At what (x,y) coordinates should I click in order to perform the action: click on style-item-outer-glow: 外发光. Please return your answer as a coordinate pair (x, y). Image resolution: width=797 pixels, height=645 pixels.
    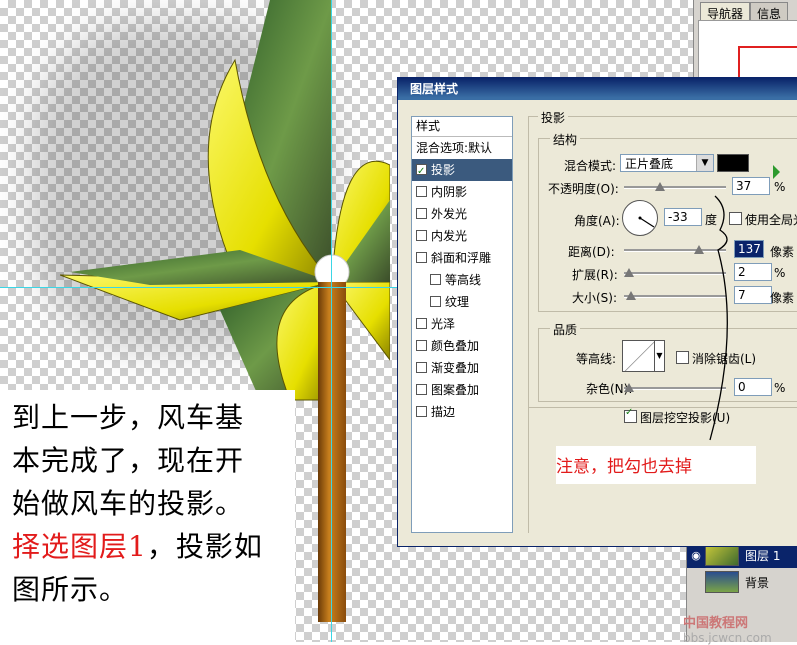
    Looking at the image, I should click on (462, 214).